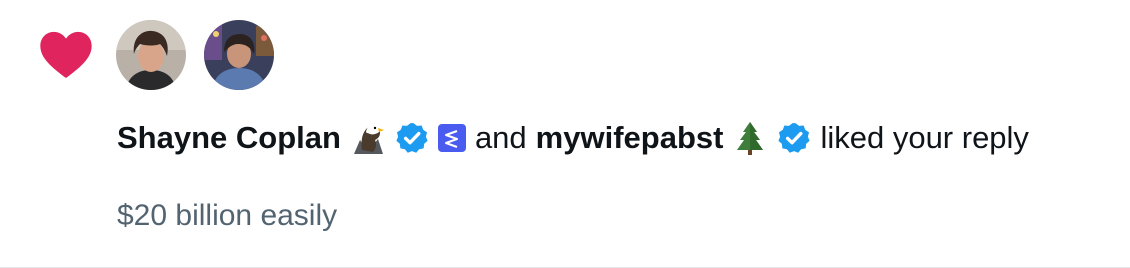  Describe the element at coordinates (451, 138) in the screenshot. I see `affiliate-badge-icon` at that location.